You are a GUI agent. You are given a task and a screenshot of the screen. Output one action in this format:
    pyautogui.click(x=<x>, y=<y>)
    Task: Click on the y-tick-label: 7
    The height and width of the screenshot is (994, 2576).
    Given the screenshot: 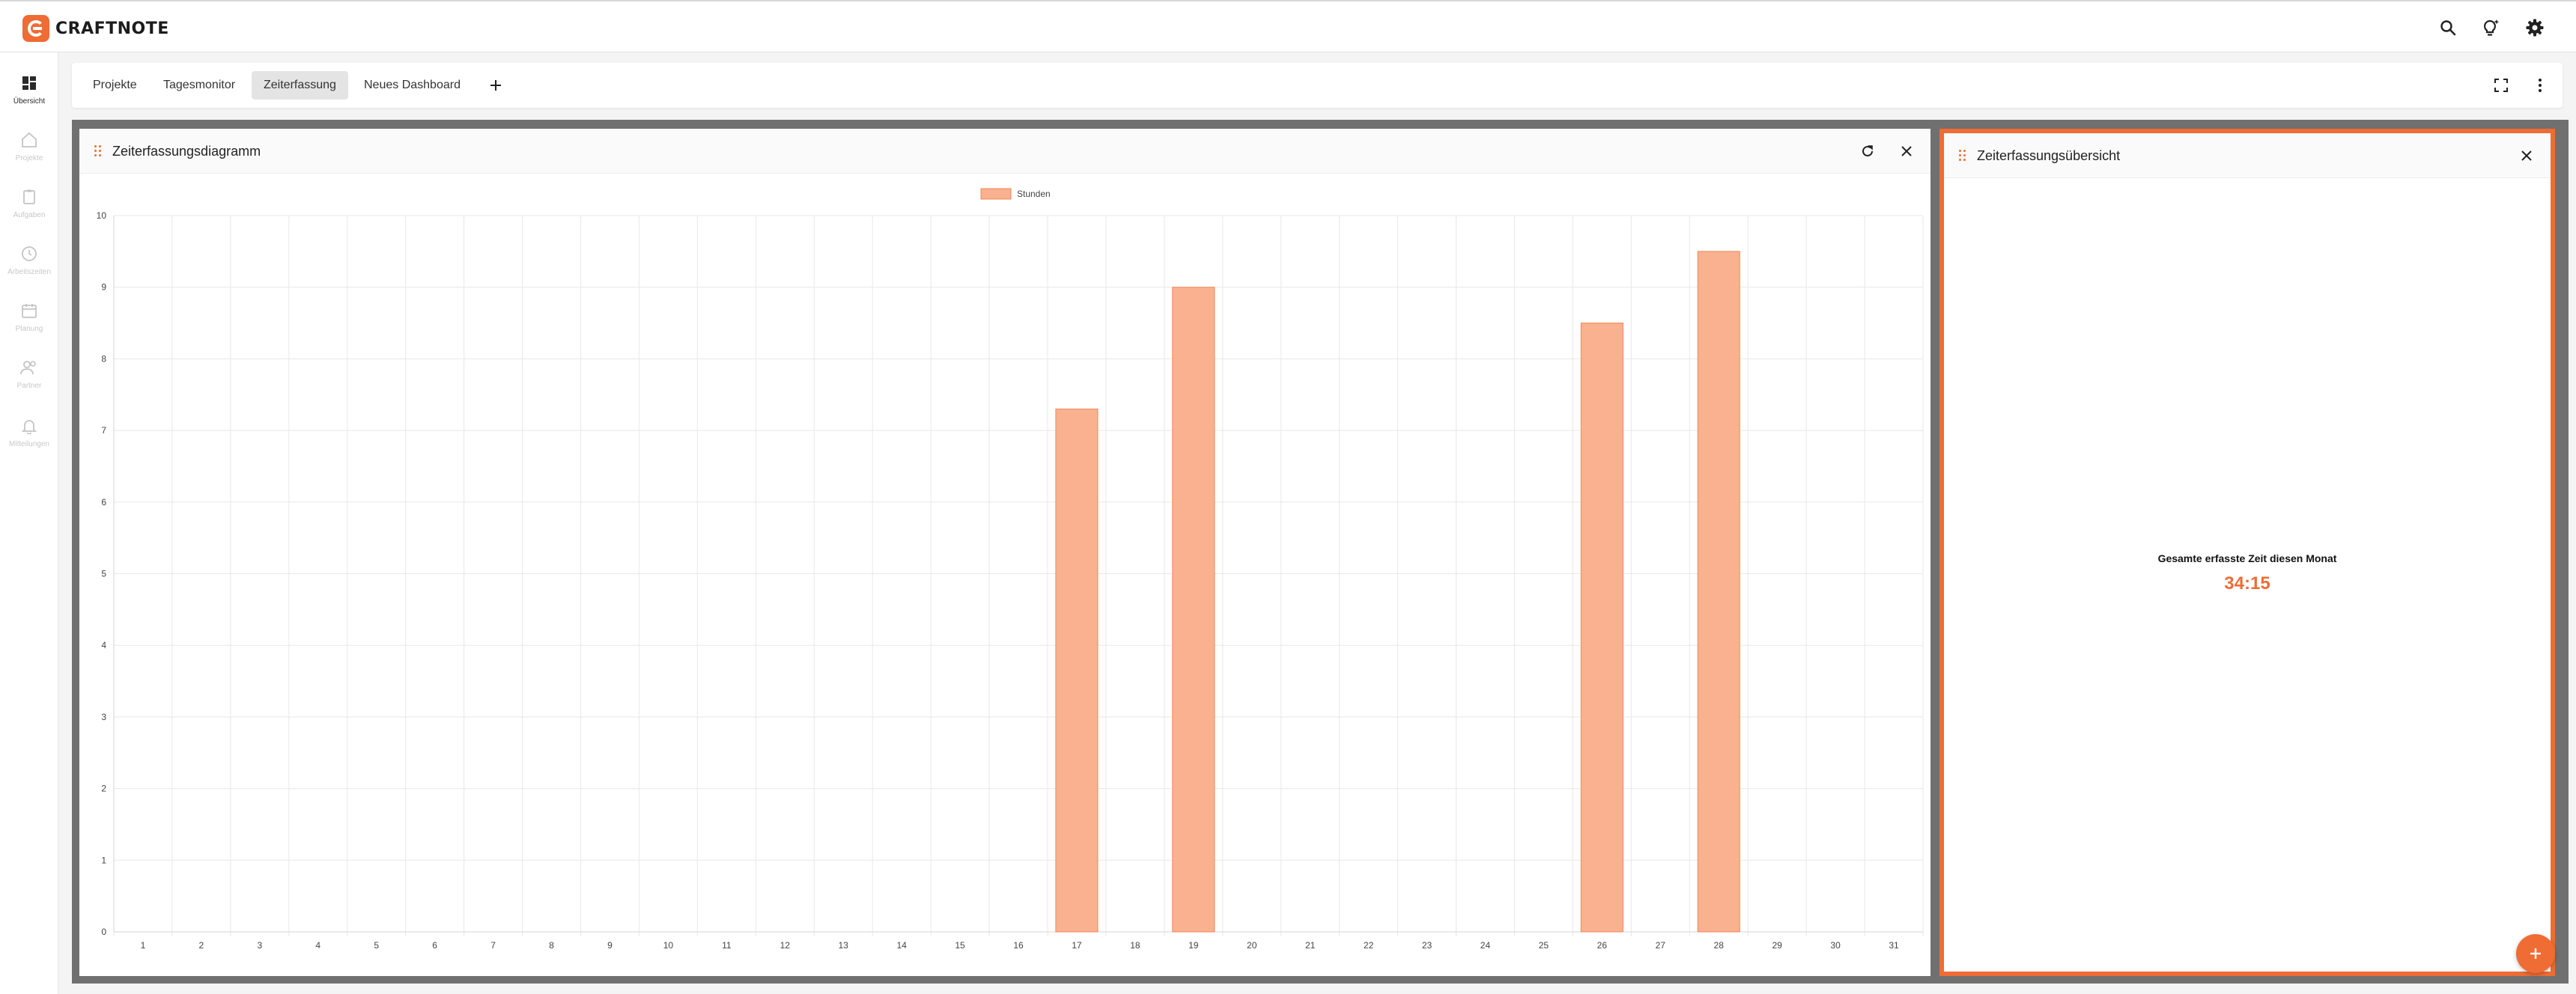 What is the action you would take?
    pyautogui.click(x=103, y=430)
    